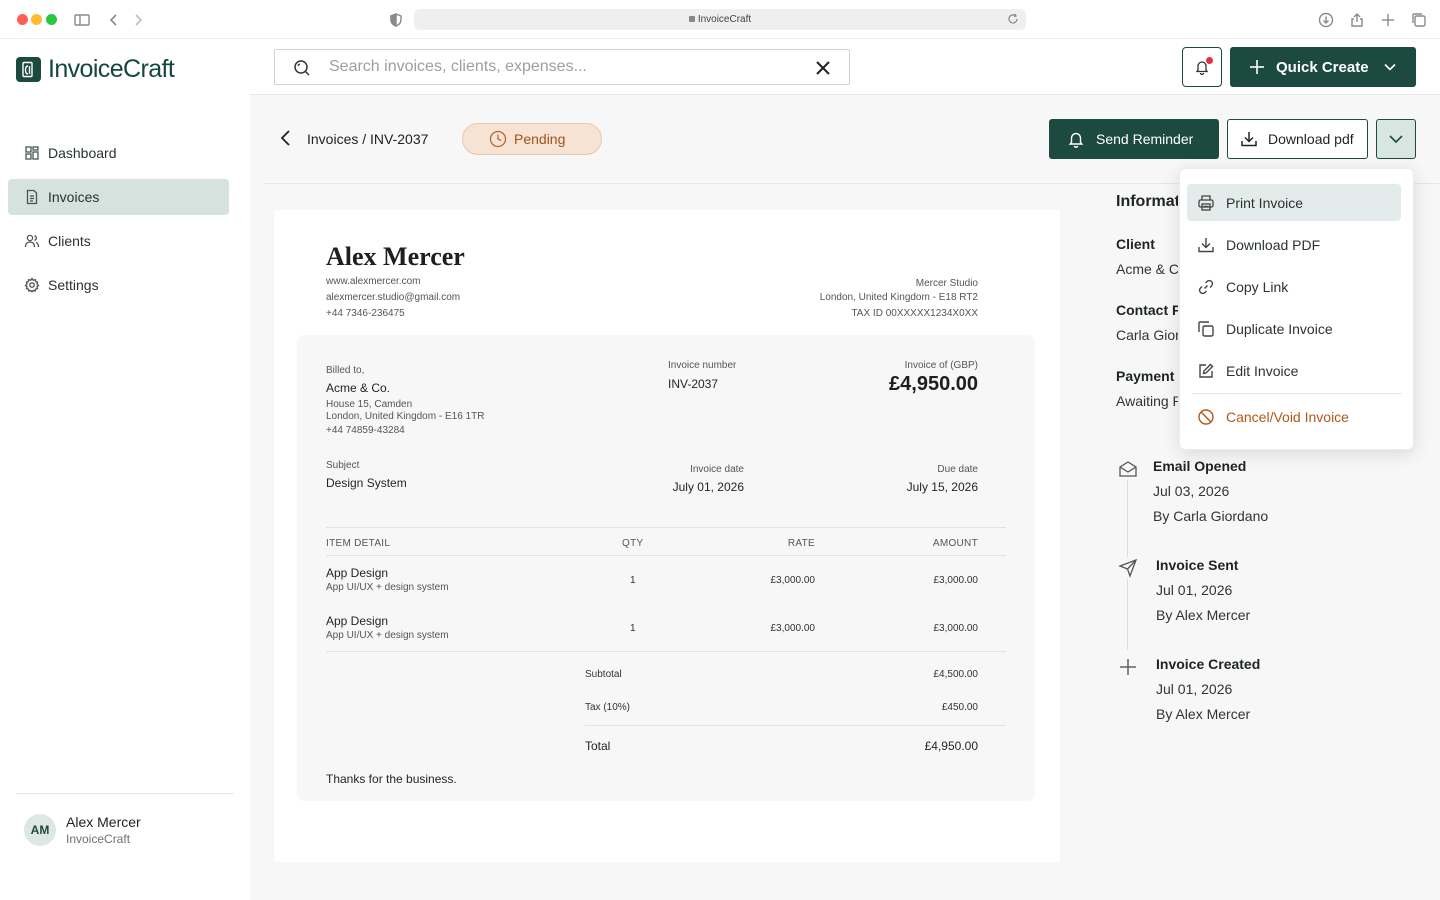  What do you see at coordinates (1294, 286) in the screenshot?
I see `menu-item-copy-link: Copy Link` at bounding box center [1294, 286].